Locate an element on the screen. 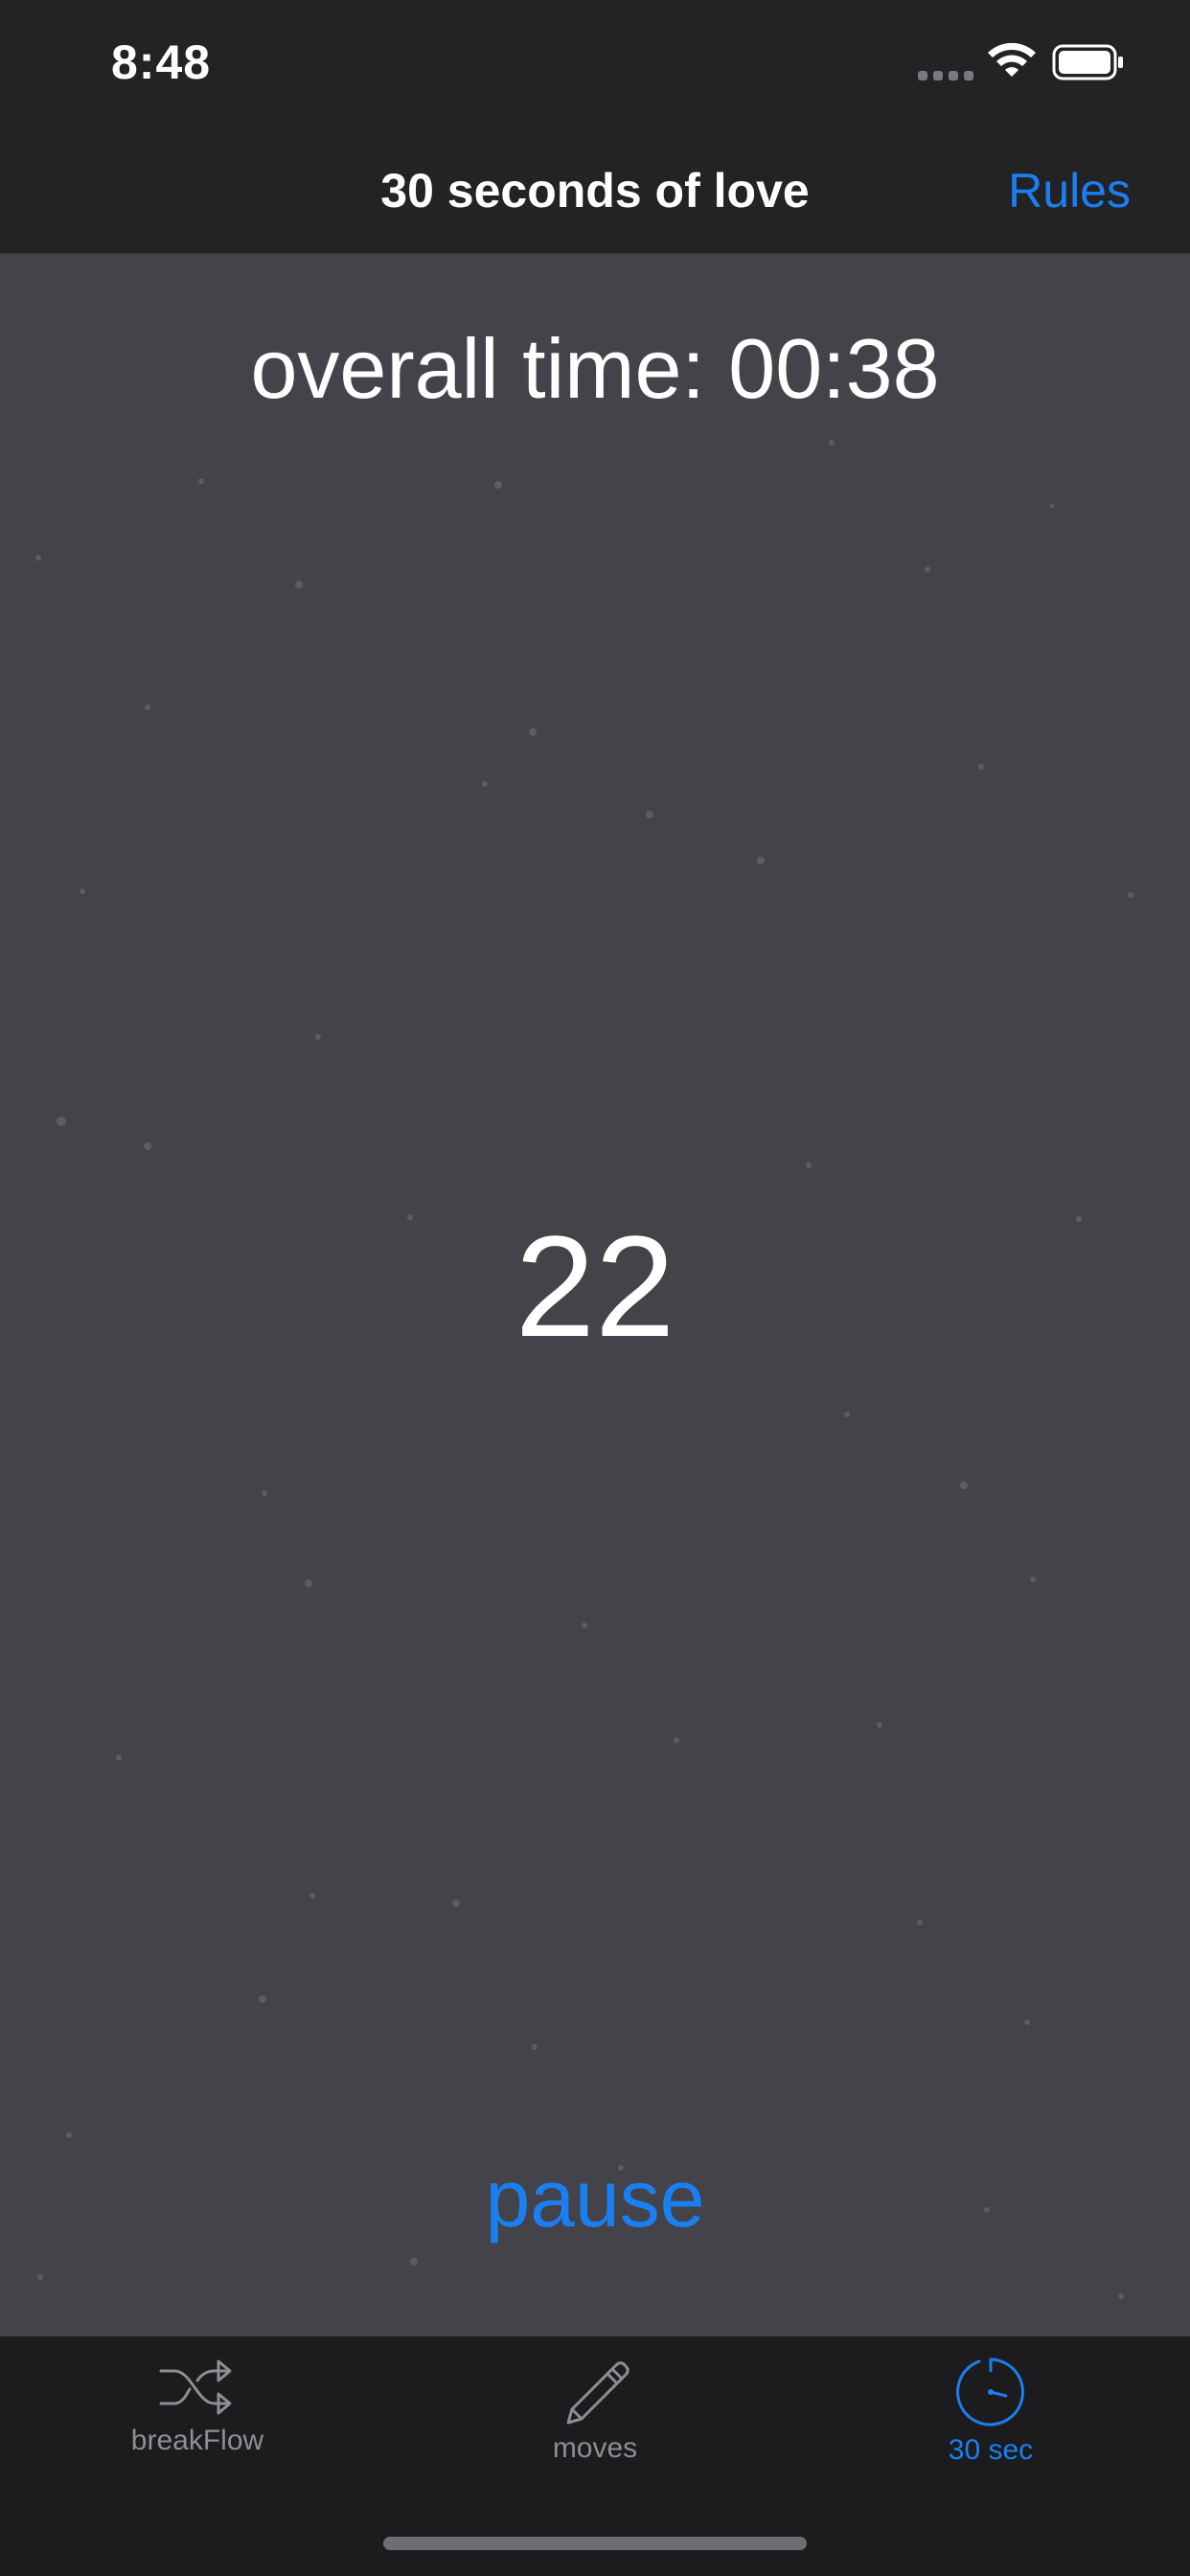 This screenshot has width=1190, height=2576. countdown-value: 22 is located at coordinates (595, 1286).